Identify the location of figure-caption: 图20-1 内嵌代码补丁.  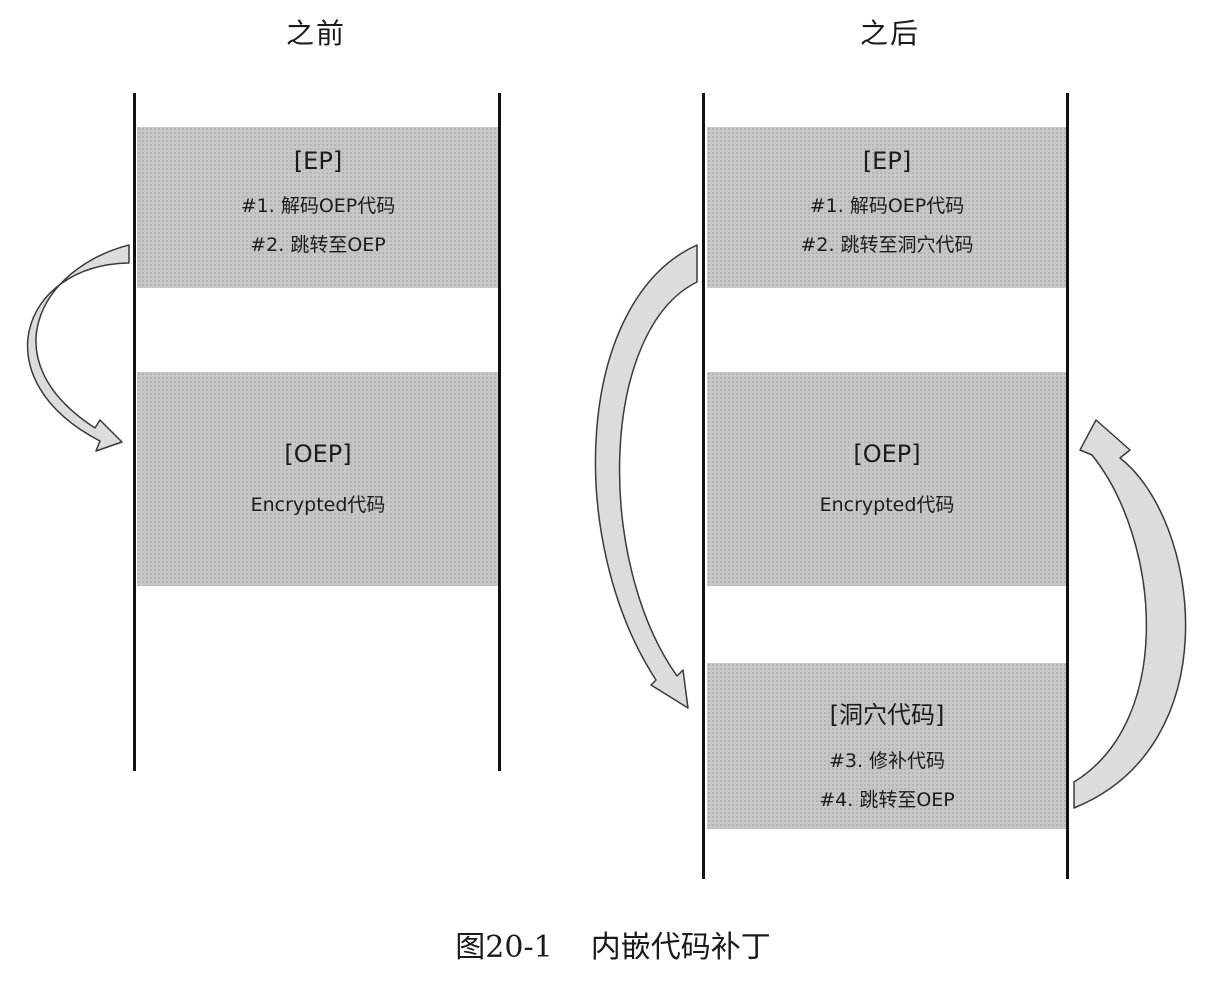
(613, 944).